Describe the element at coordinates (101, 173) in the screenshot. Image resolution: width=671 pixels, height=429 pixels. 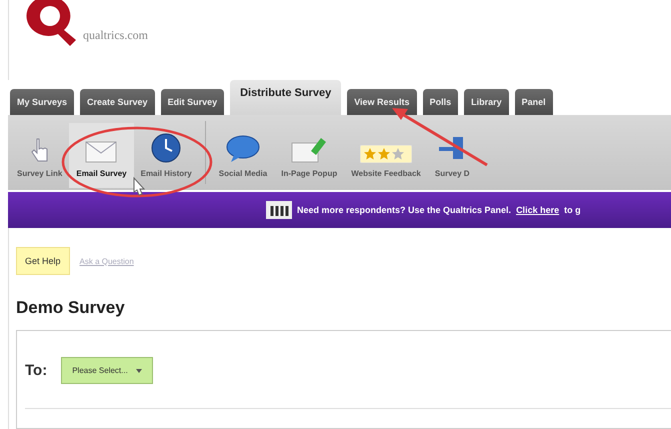
I see `toolbar-label: Email Survey` at that location.